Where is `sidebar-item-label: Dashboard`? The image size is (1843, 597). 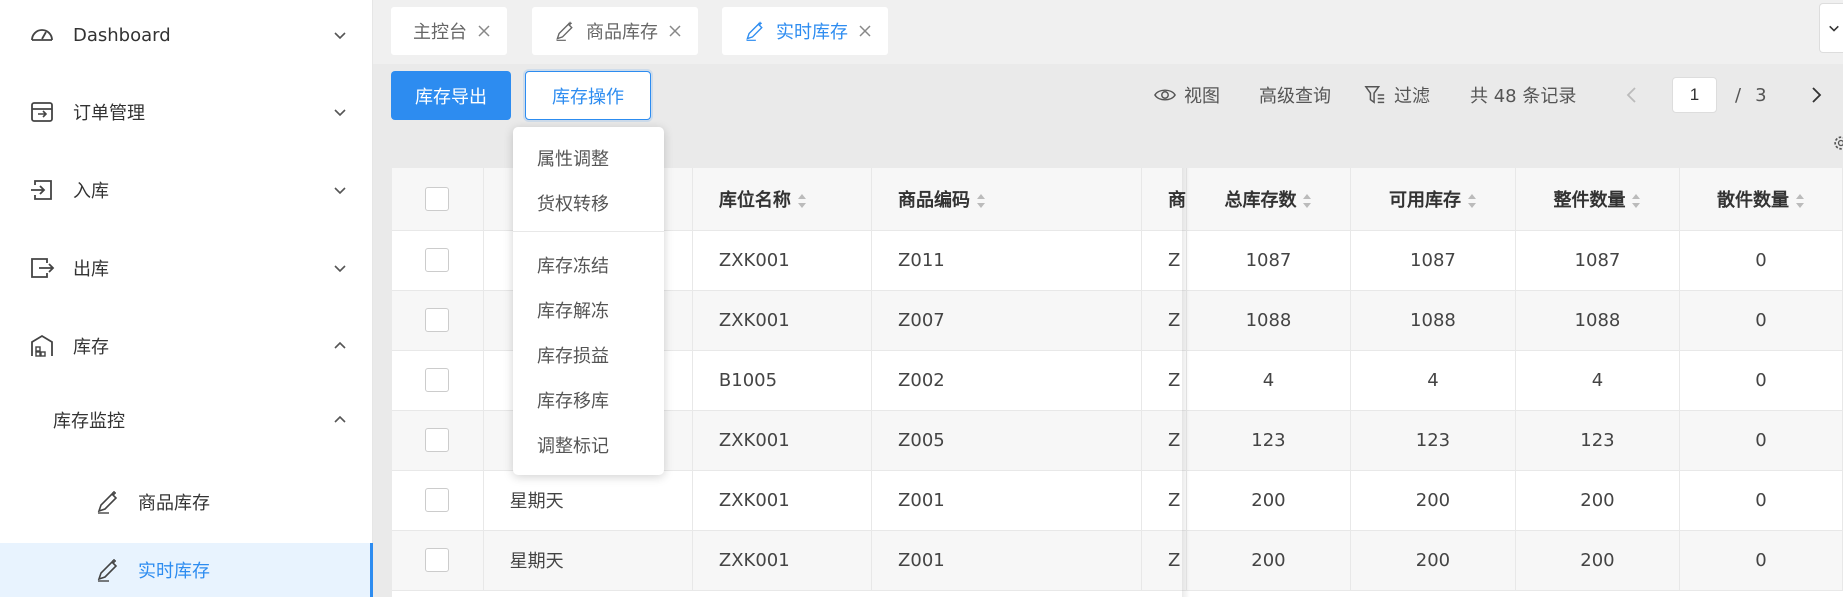 sidebar-item-label: Dashboard is located at coordinates (122, 35).